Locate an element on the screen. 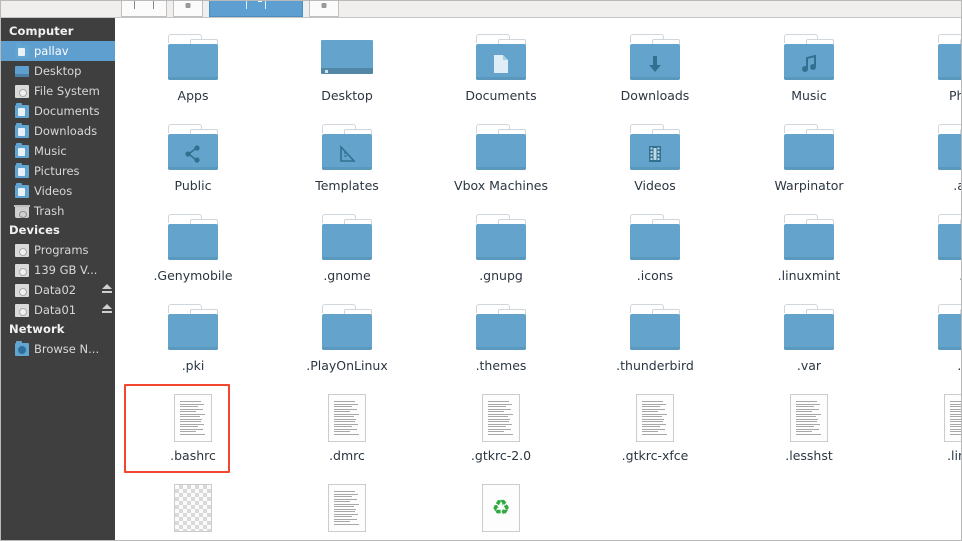 Image resolution: width=962 pixels, height=541 pixels. file-item: .gnupg is located at coordinates (501, 253).